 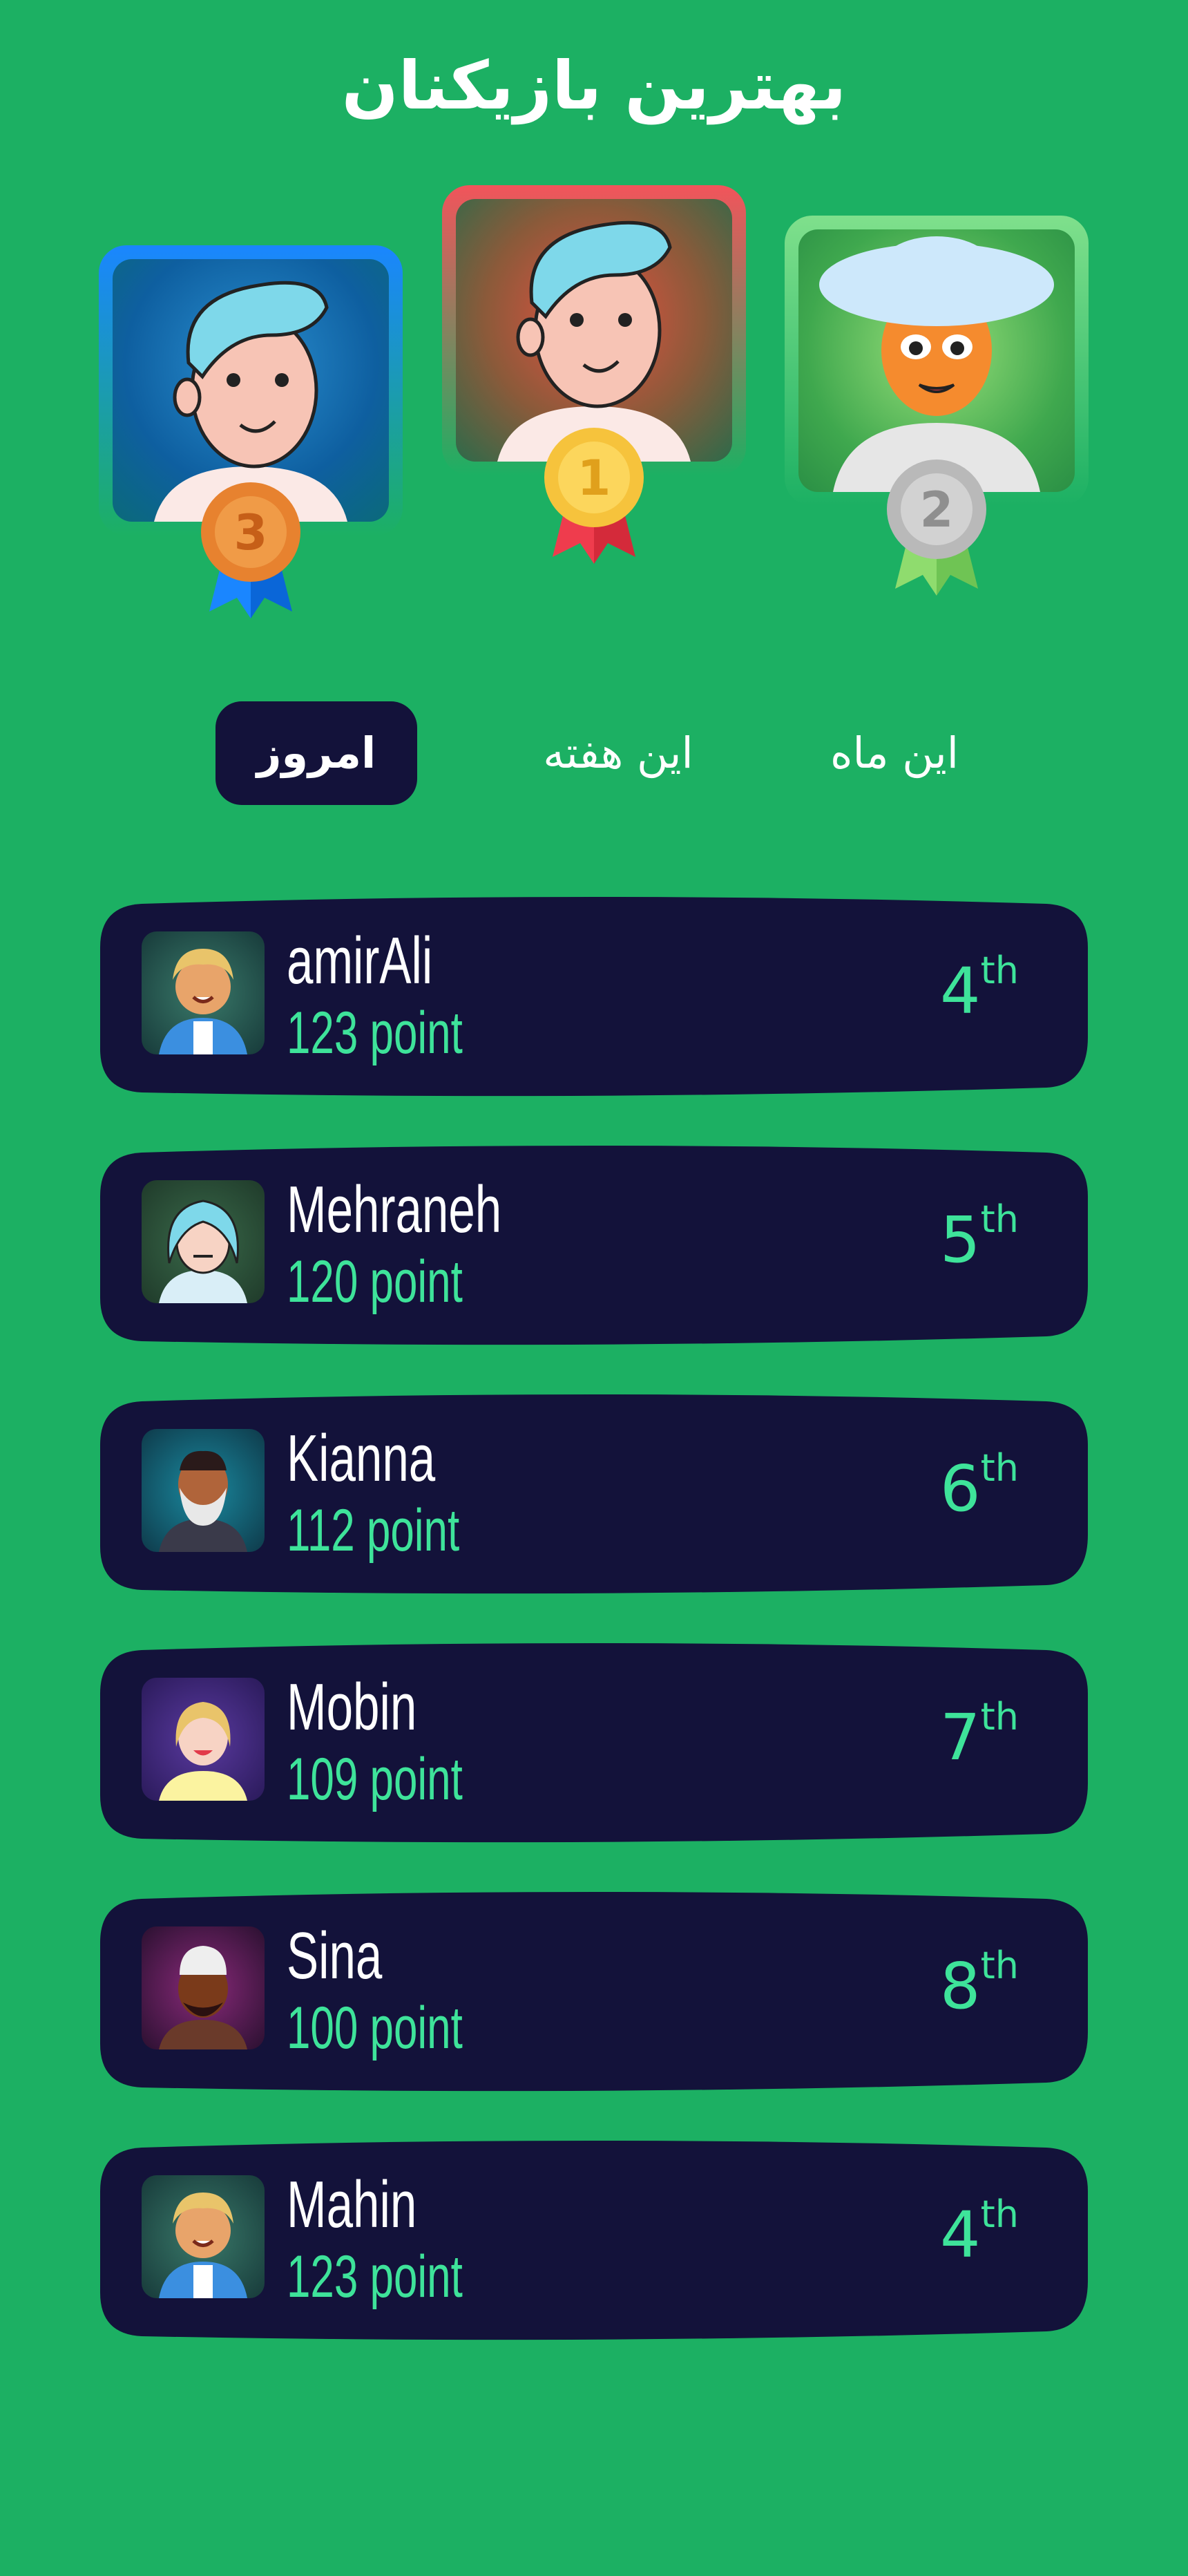 What do you see at coordinates (203, 1997) in the screenshot?
I see `beanie-man-avatar` at bounding box center [203, 1997].